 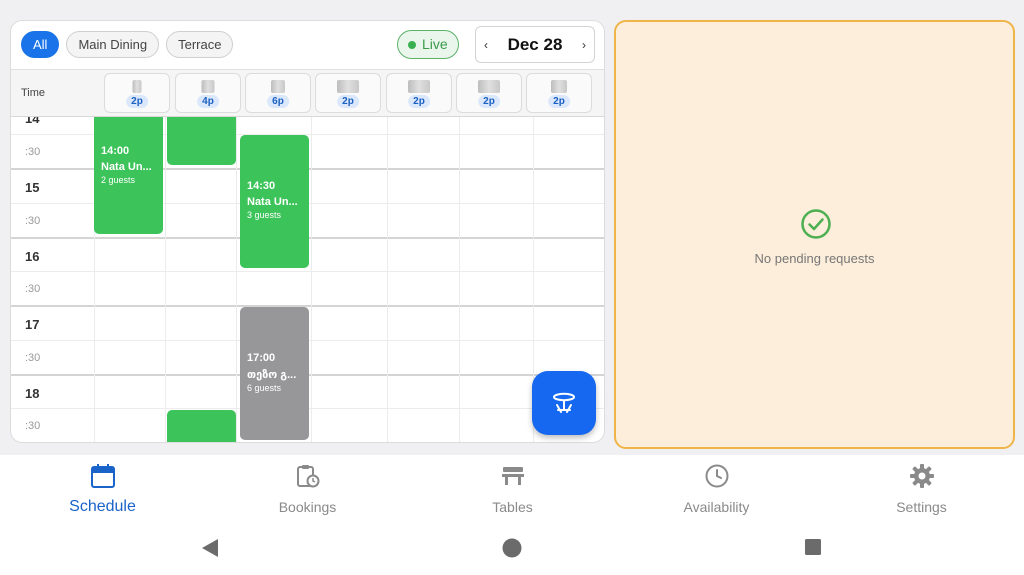 I want to click on nav-label: Settings, so click(x=921, y=507).